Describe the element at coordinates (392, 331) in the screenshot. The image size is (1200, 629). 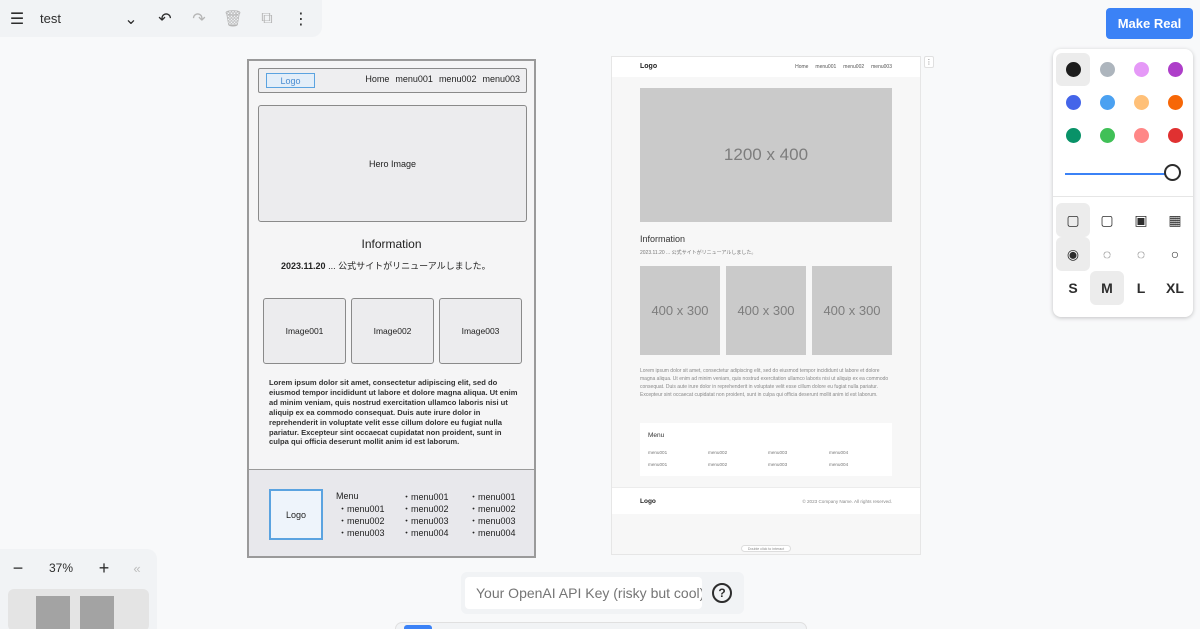
I see `wireframe-image: Image002` at that location.